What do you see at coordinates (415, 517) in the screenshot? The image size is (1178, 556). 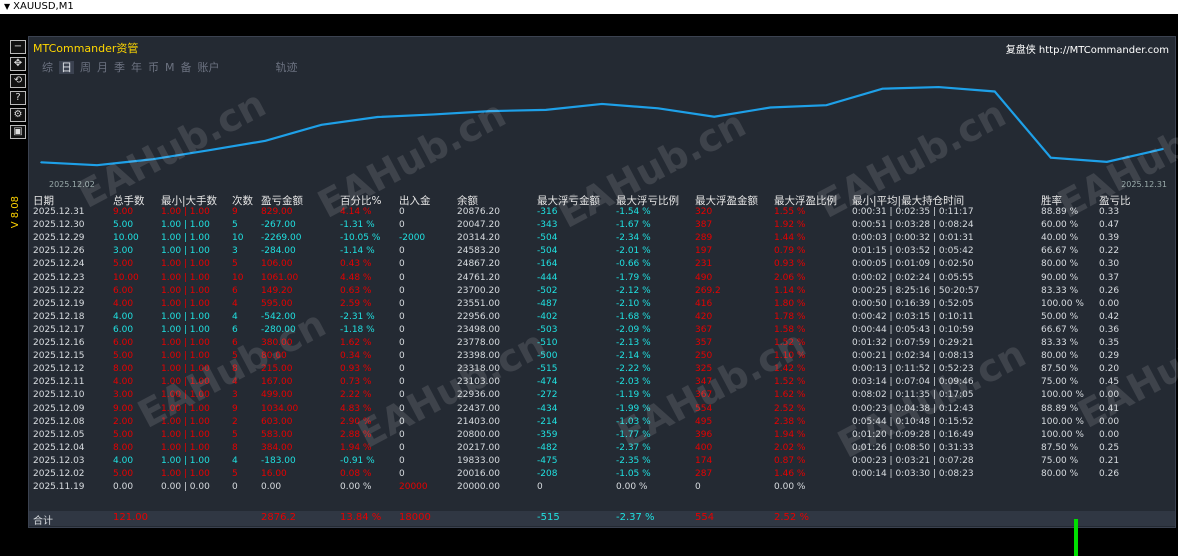 I see `total-flow: 18000` at bounding box center [415, 517].